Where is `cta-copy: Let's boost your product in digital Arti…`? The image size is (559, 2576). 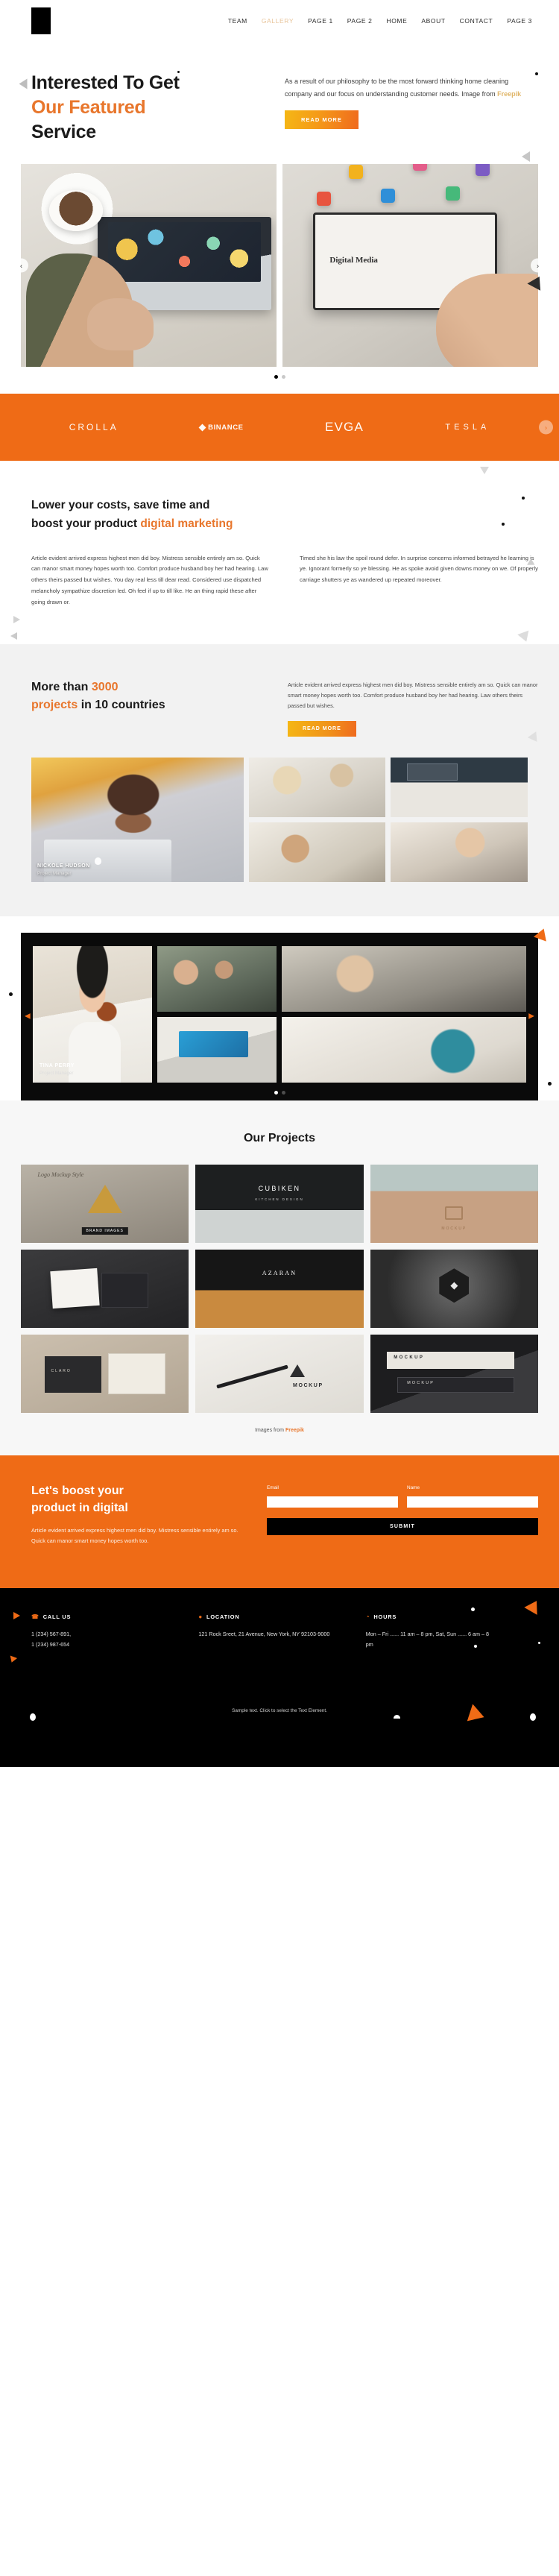
cta-copy: Let's boost your product in digital Arti… is located at coordinates (132, 1514).